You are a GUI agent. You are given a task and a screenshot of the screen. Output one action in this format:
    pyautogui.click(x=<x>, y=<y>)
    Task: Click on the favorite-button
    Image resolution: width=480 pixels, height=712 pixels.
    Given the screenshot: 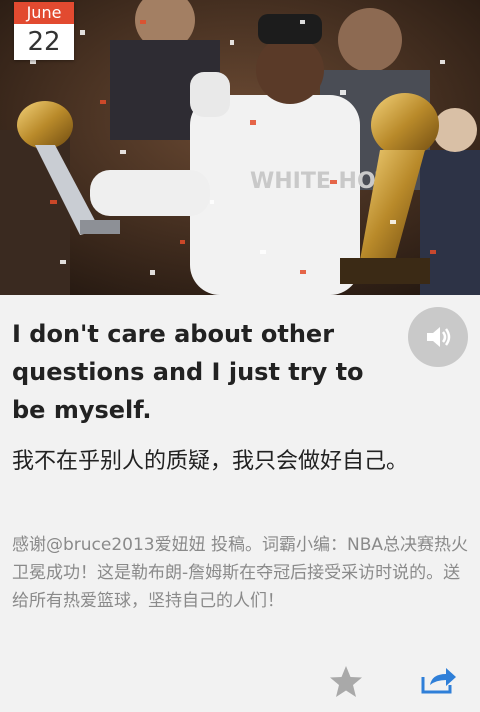 What is the action you would take?
    pyautogui.click(x=346, y=682)
    